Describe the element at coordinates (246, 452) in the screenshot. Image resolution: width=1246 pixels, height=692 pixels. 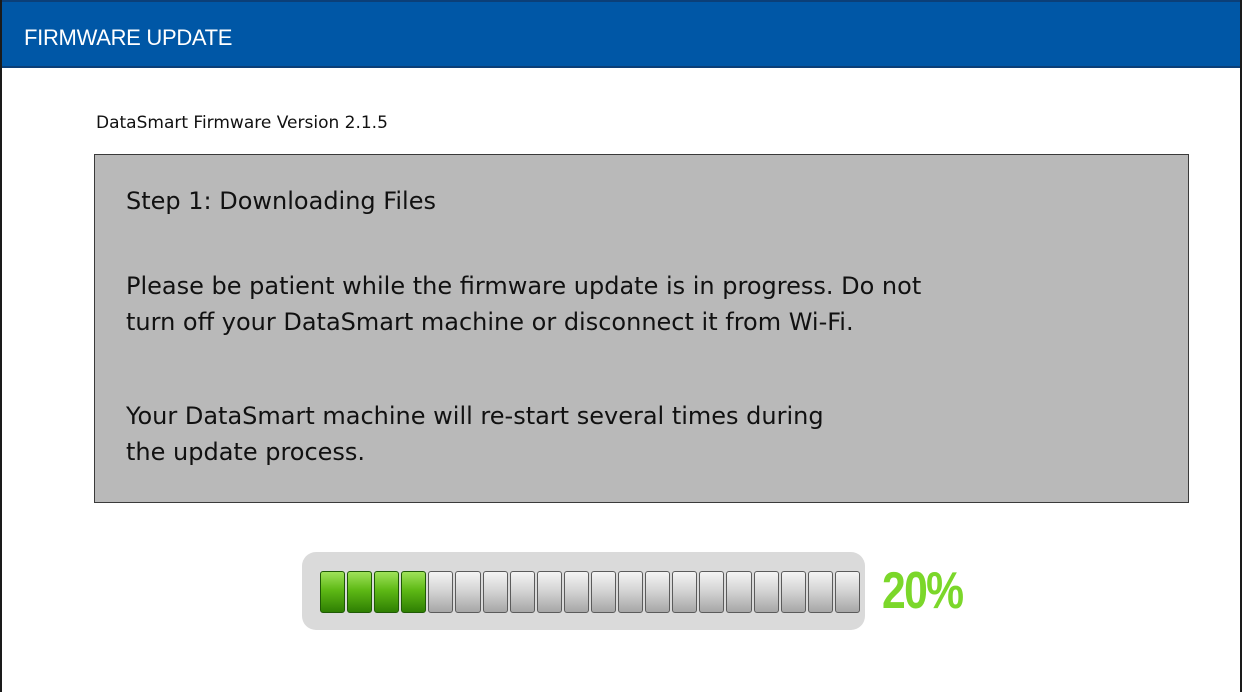
I see `restart-notice-line-2: the update process.` at that location.